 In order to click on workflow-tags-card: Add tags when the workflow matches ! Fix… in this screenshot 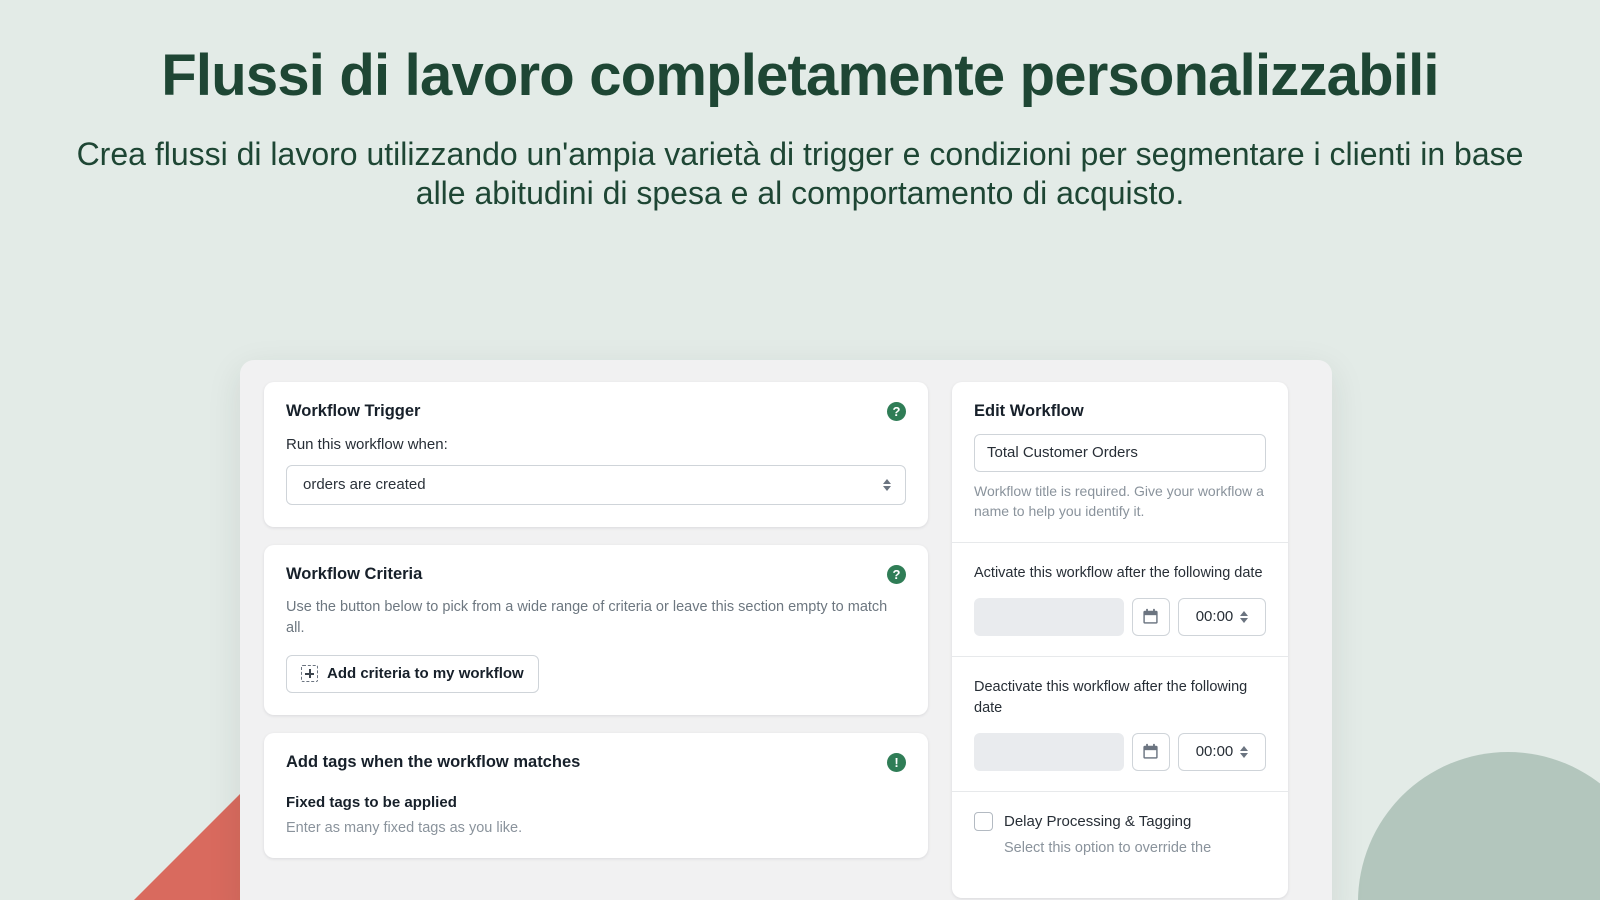, I will do `click(596, 795)`.